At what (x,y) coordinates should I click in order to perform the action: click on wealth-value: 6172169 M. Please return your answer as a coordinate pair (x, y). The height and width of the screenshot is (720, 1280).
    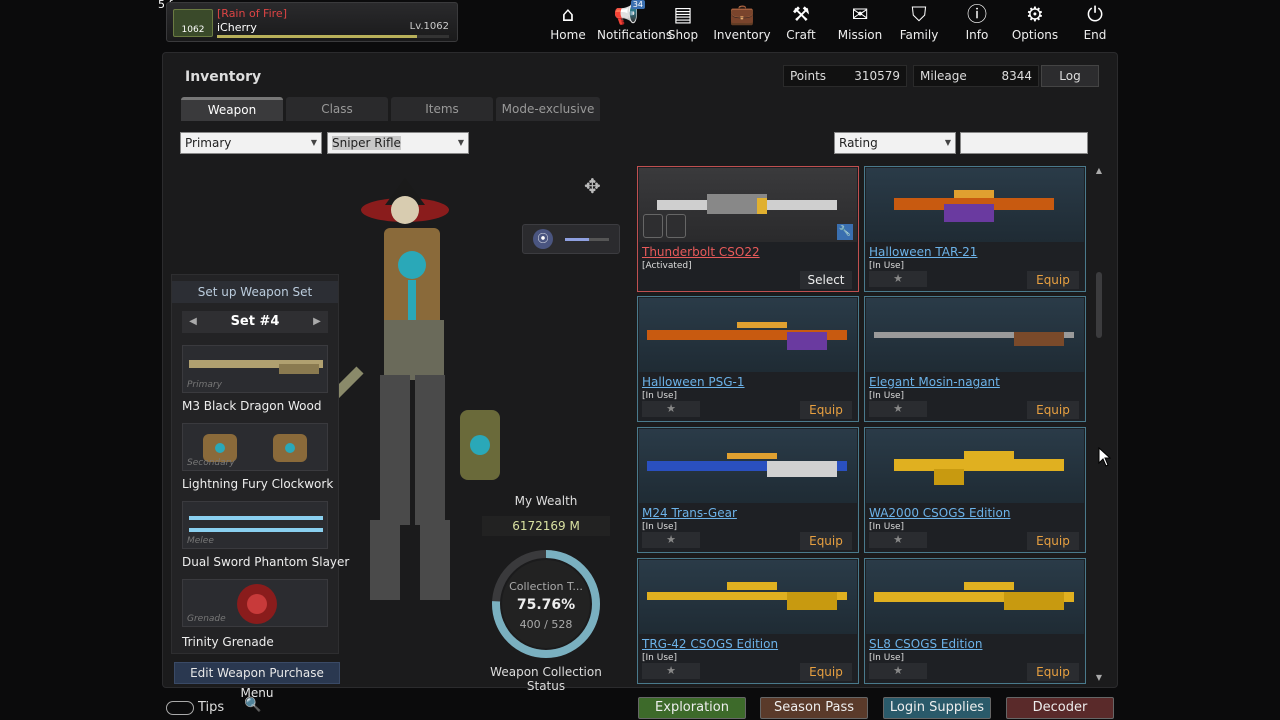
    Looking at the image, I should click on (546, 526).